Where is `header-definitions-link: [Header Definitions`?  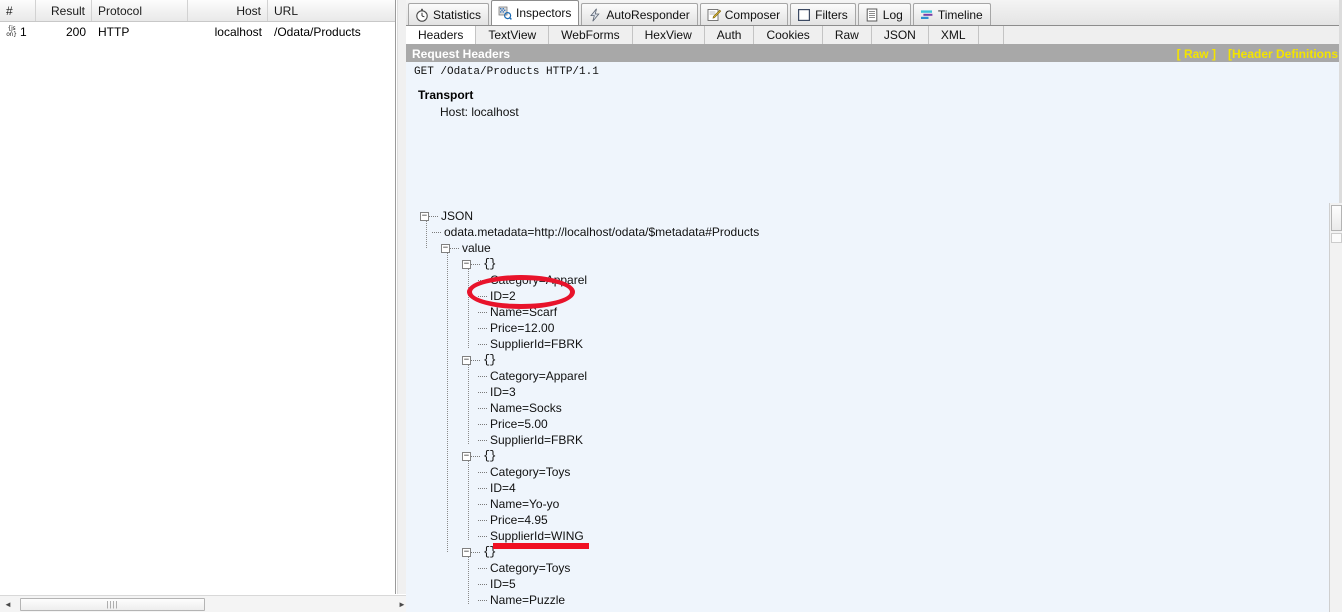 header-definitions-link: [Header Definitions is located at coordinates (1283, 54).